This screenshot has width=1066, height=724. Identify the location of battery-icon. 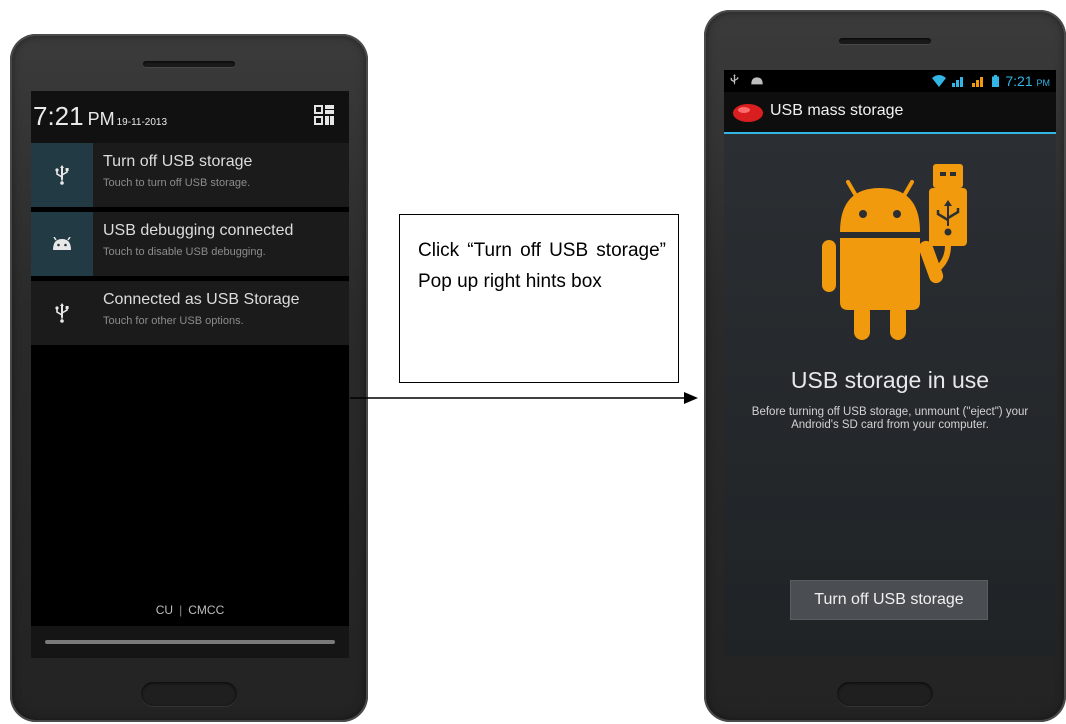
(996, 81).